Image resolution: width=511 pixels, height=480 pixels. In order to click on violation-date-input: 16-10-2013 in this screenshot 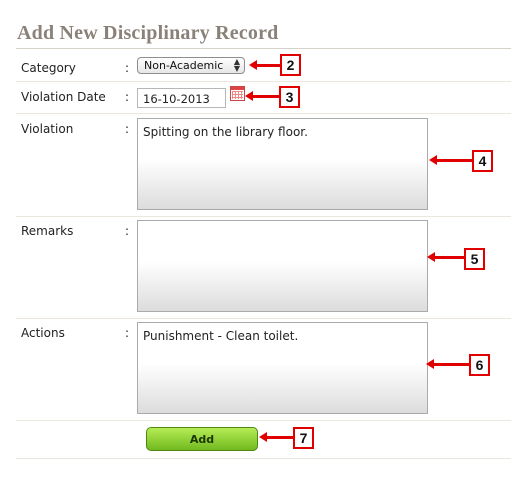, I will do `click(181, 98)`.